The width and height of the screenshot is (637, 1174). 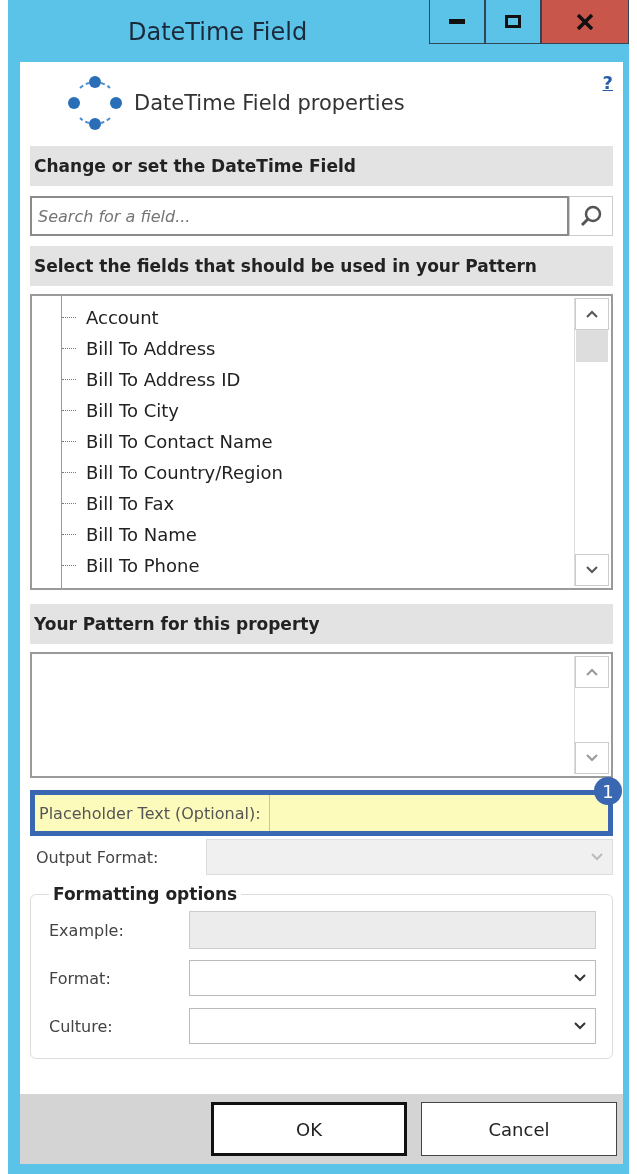 What do you see at coordinates (151, 348) in the screenshot?
I see `tree-item: Bill To Address` at bounding box center [151, 348].